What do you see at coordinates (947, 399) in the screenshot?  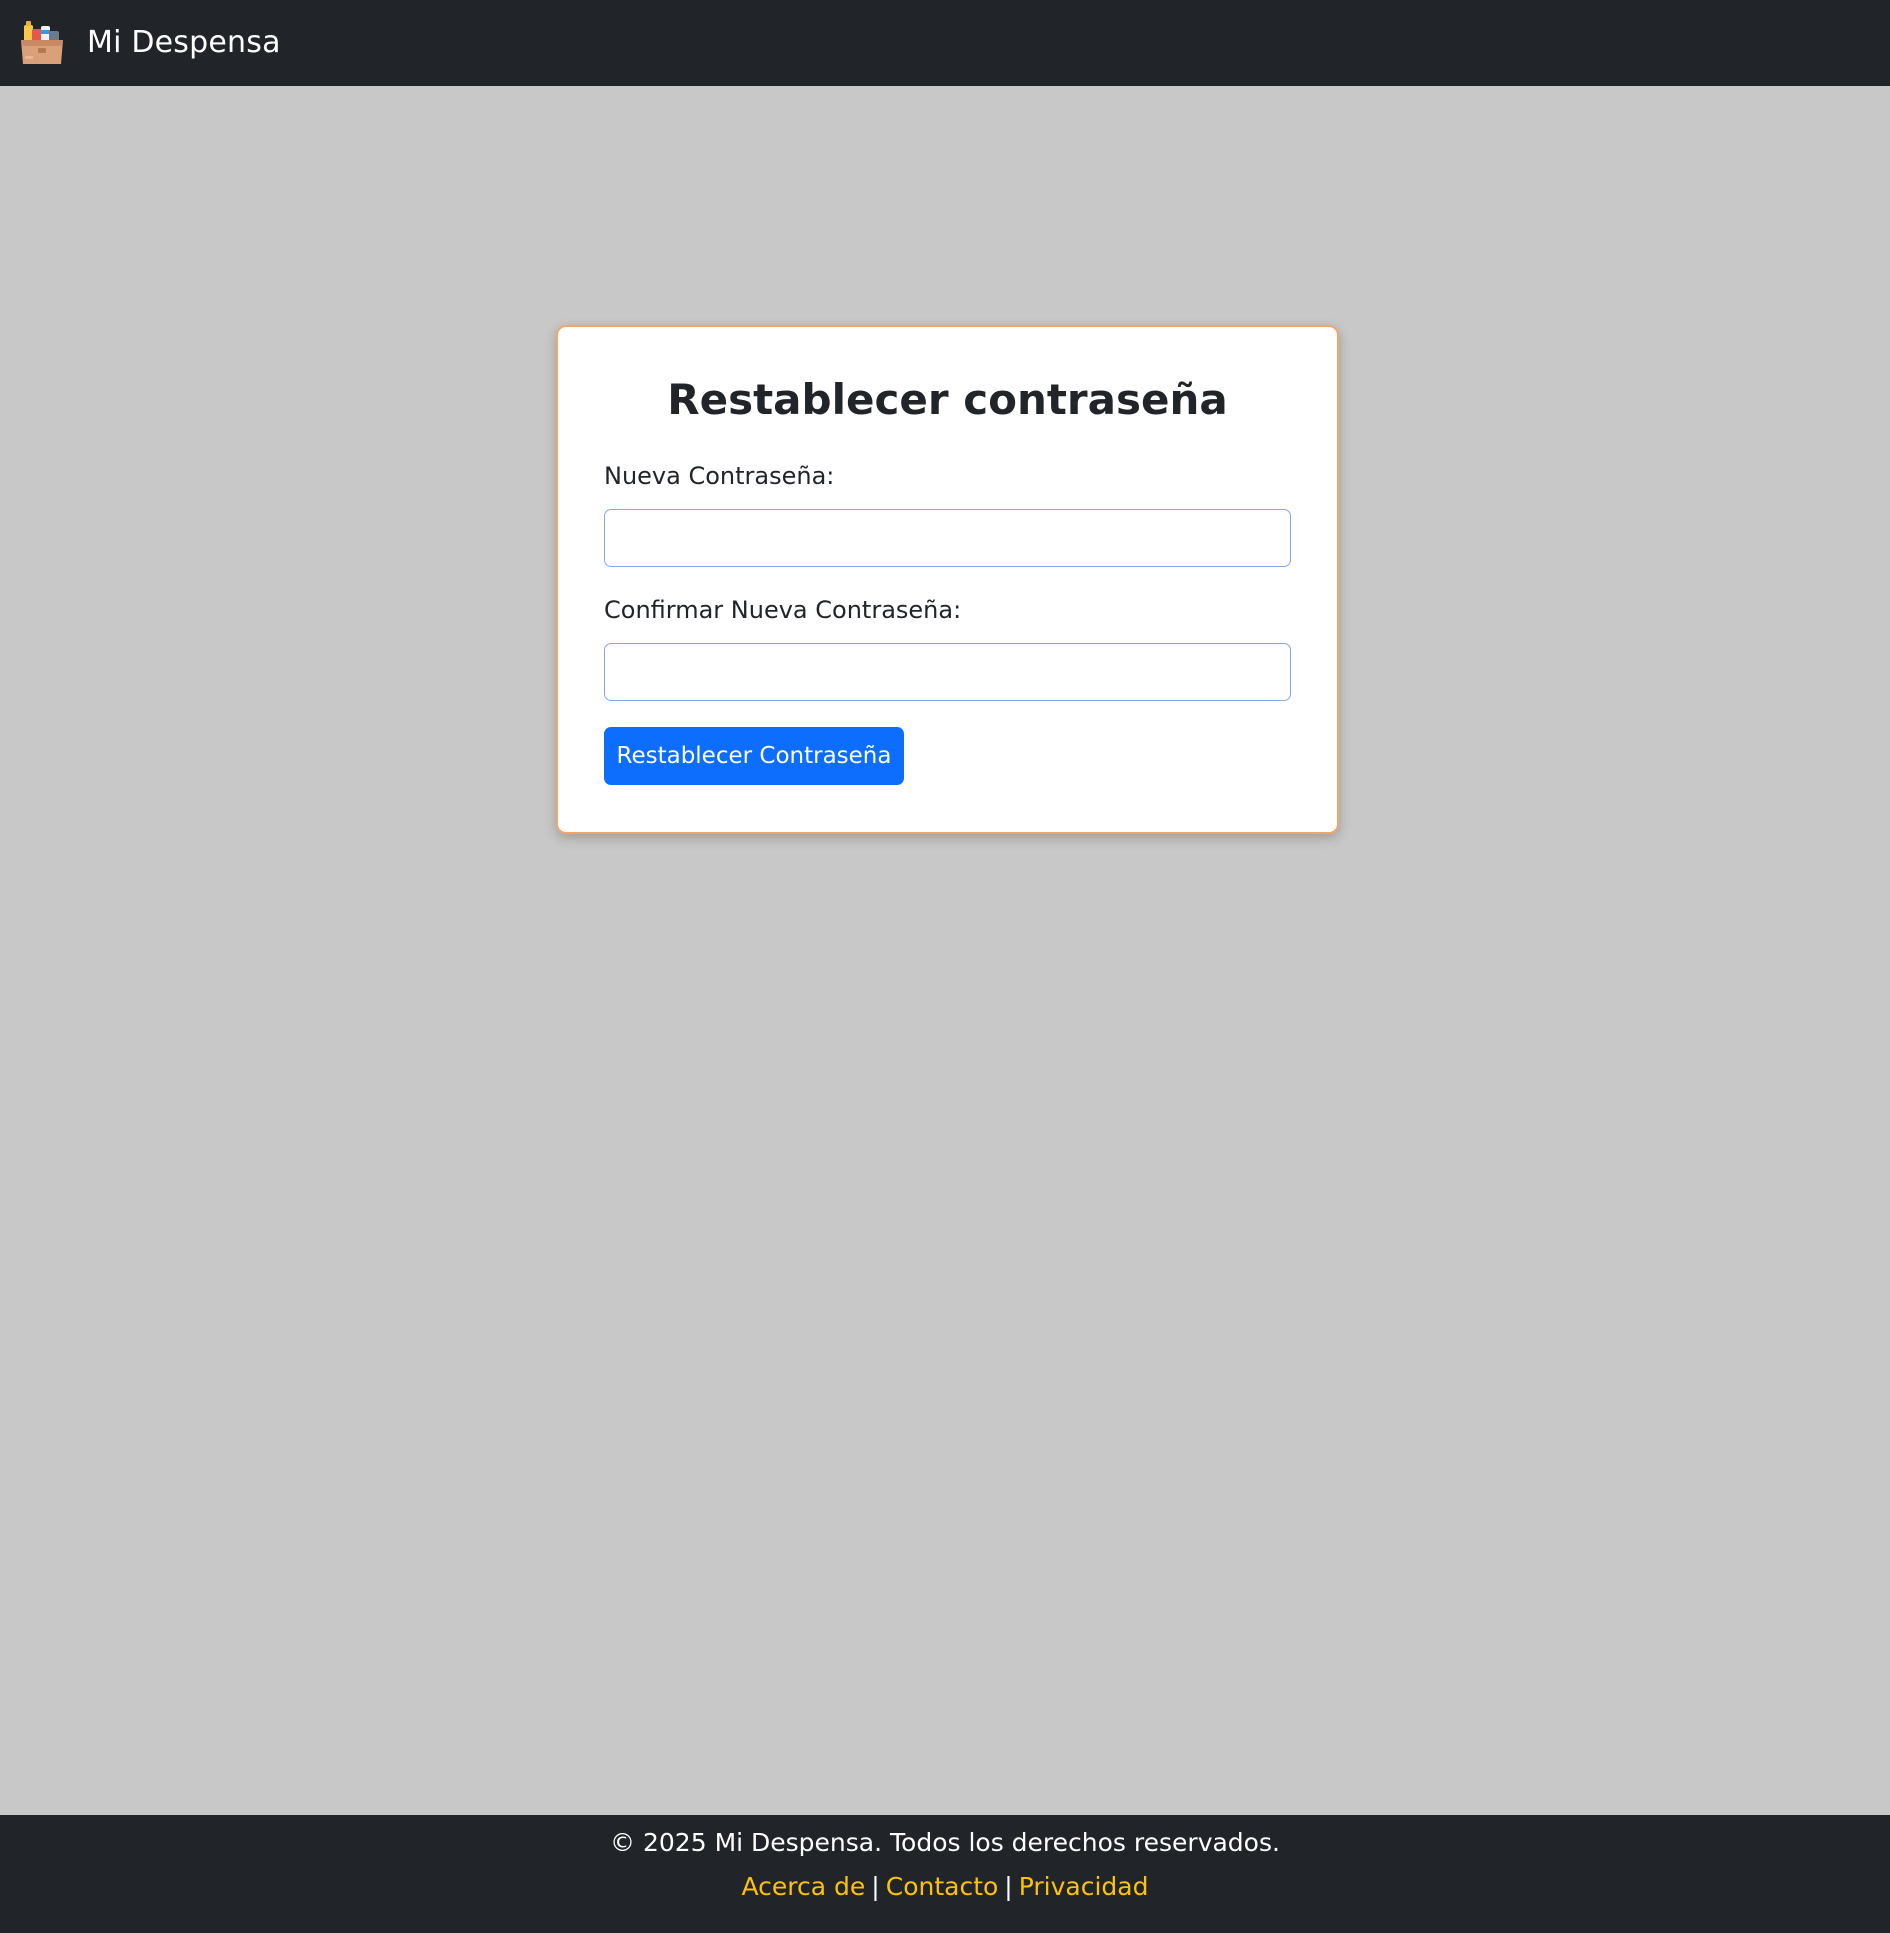 I see `page-title: Restablecer contraseña` at bounding box center [947, 399].